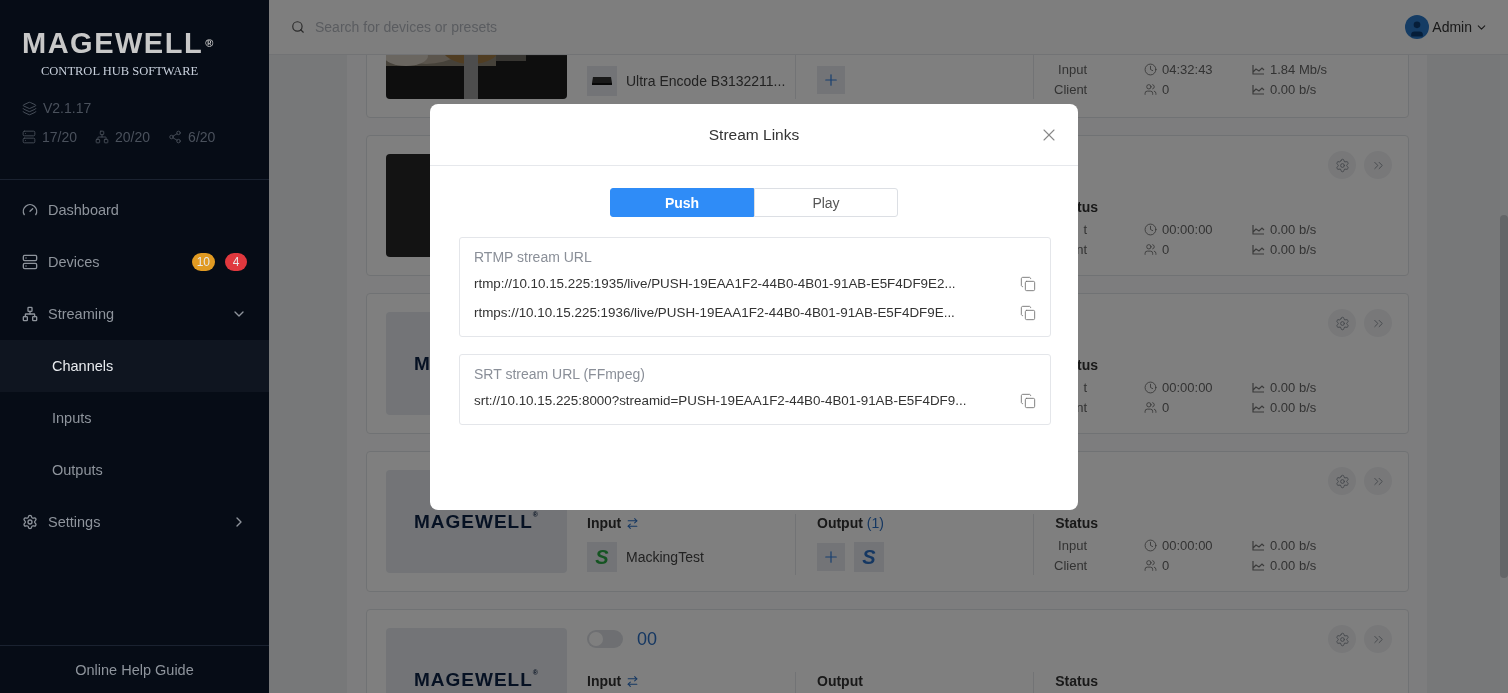  What do you see at coordinates (30, 210) in the screenshot?
I see `gauge-icon` at bounding box center [30, 210].